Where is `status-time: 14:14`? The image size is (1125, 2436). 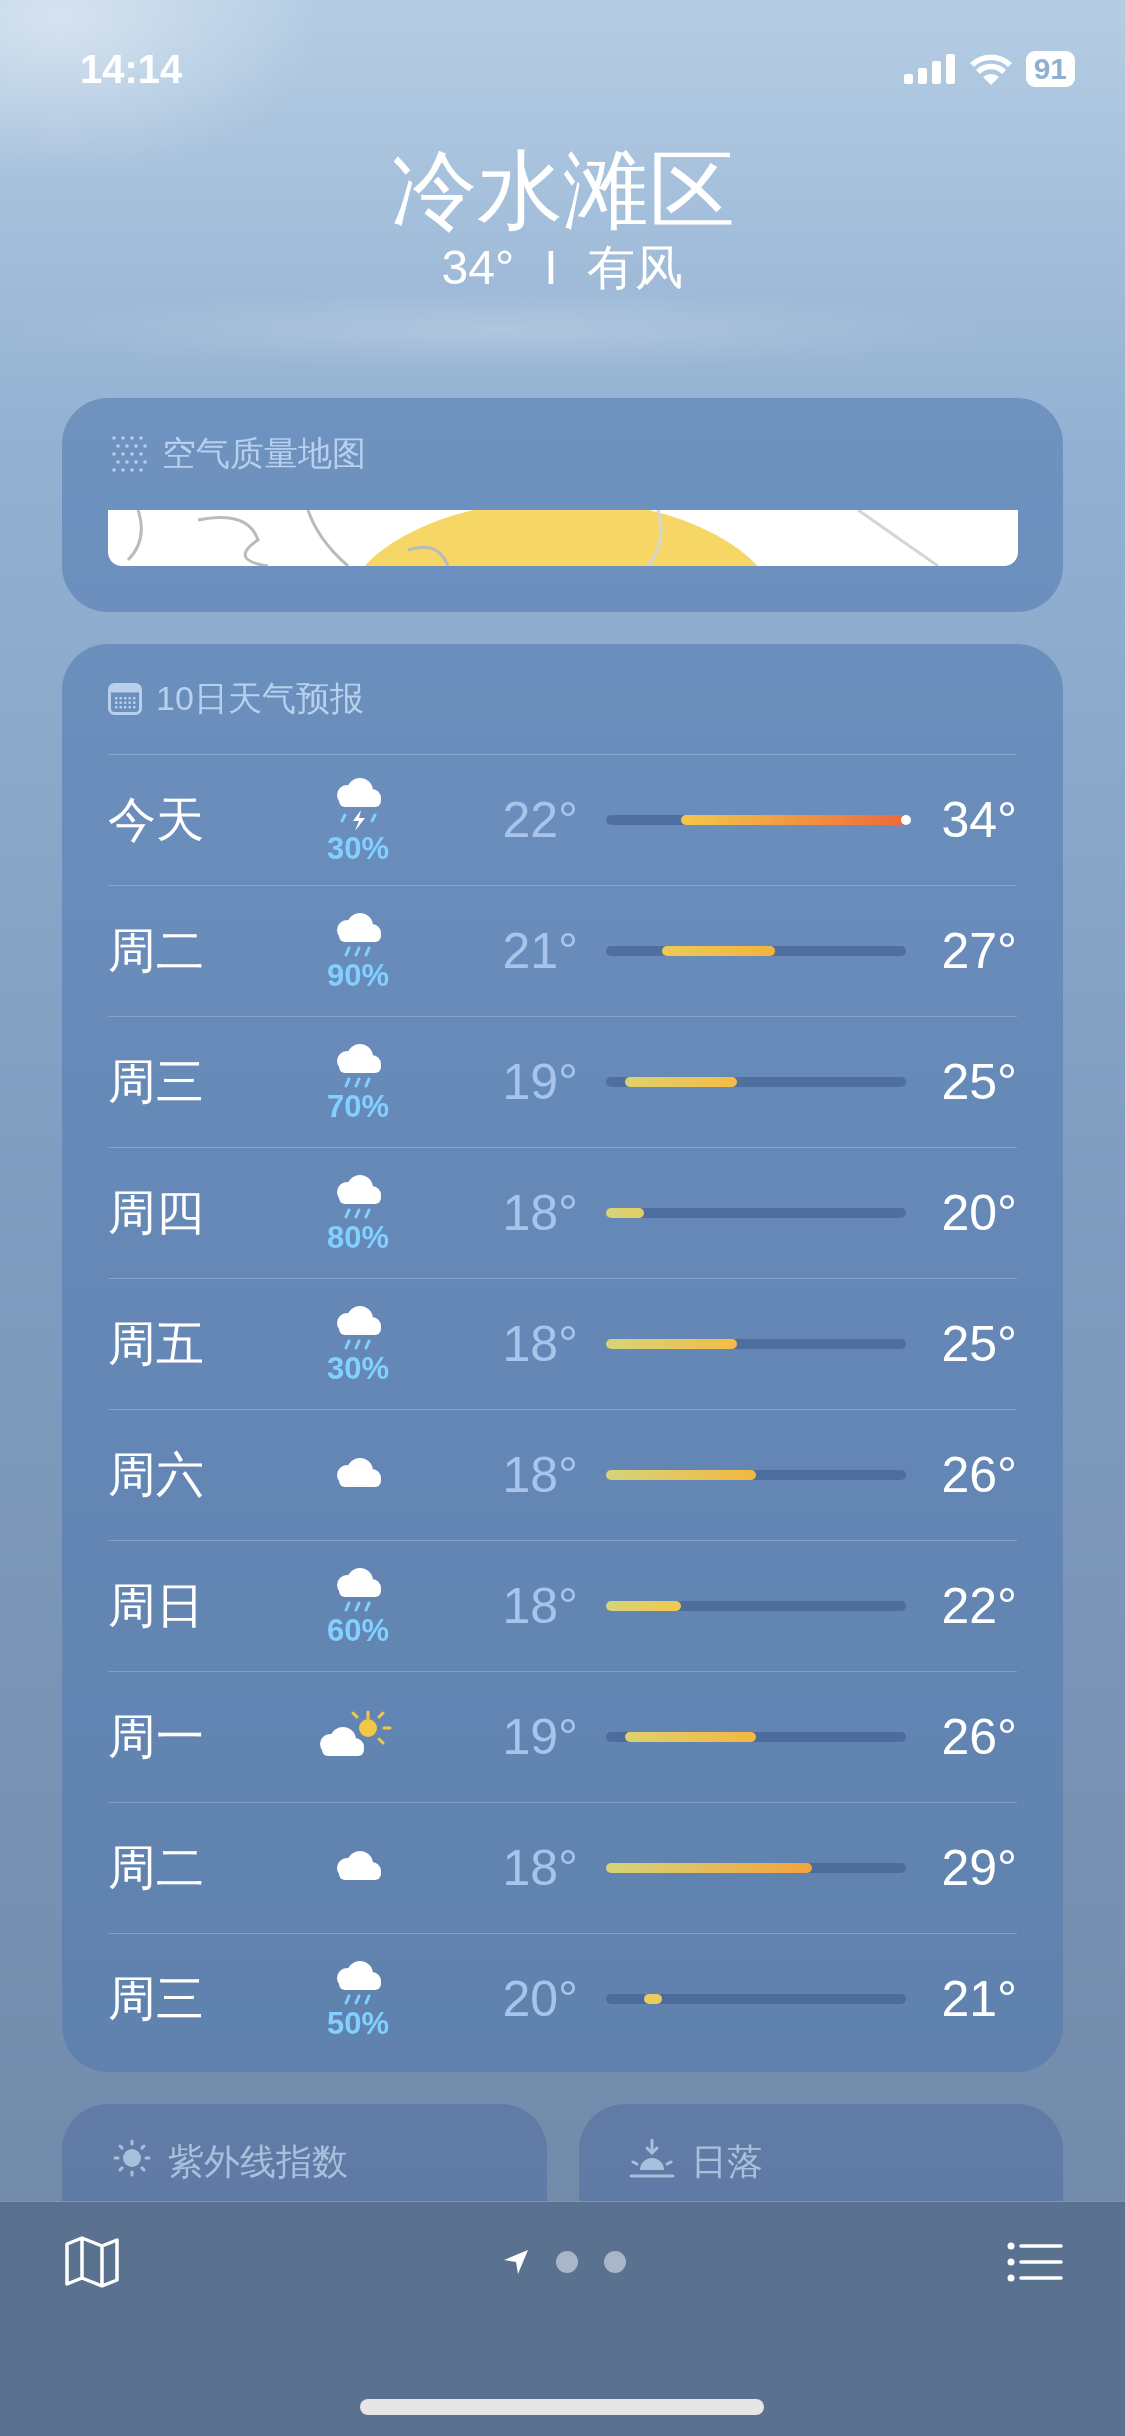
status-time: 14:14 is located at coordinates (131, 69).